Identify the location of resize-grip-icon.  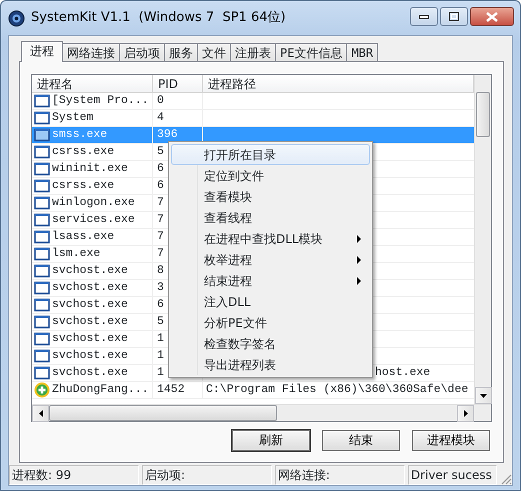
(506, 479).